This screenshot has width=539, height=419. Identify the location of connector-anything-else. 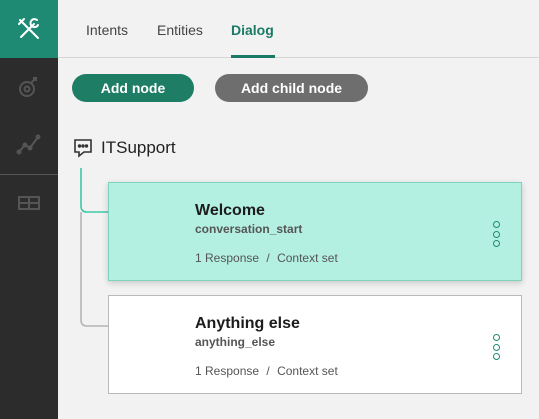
(94, 269).